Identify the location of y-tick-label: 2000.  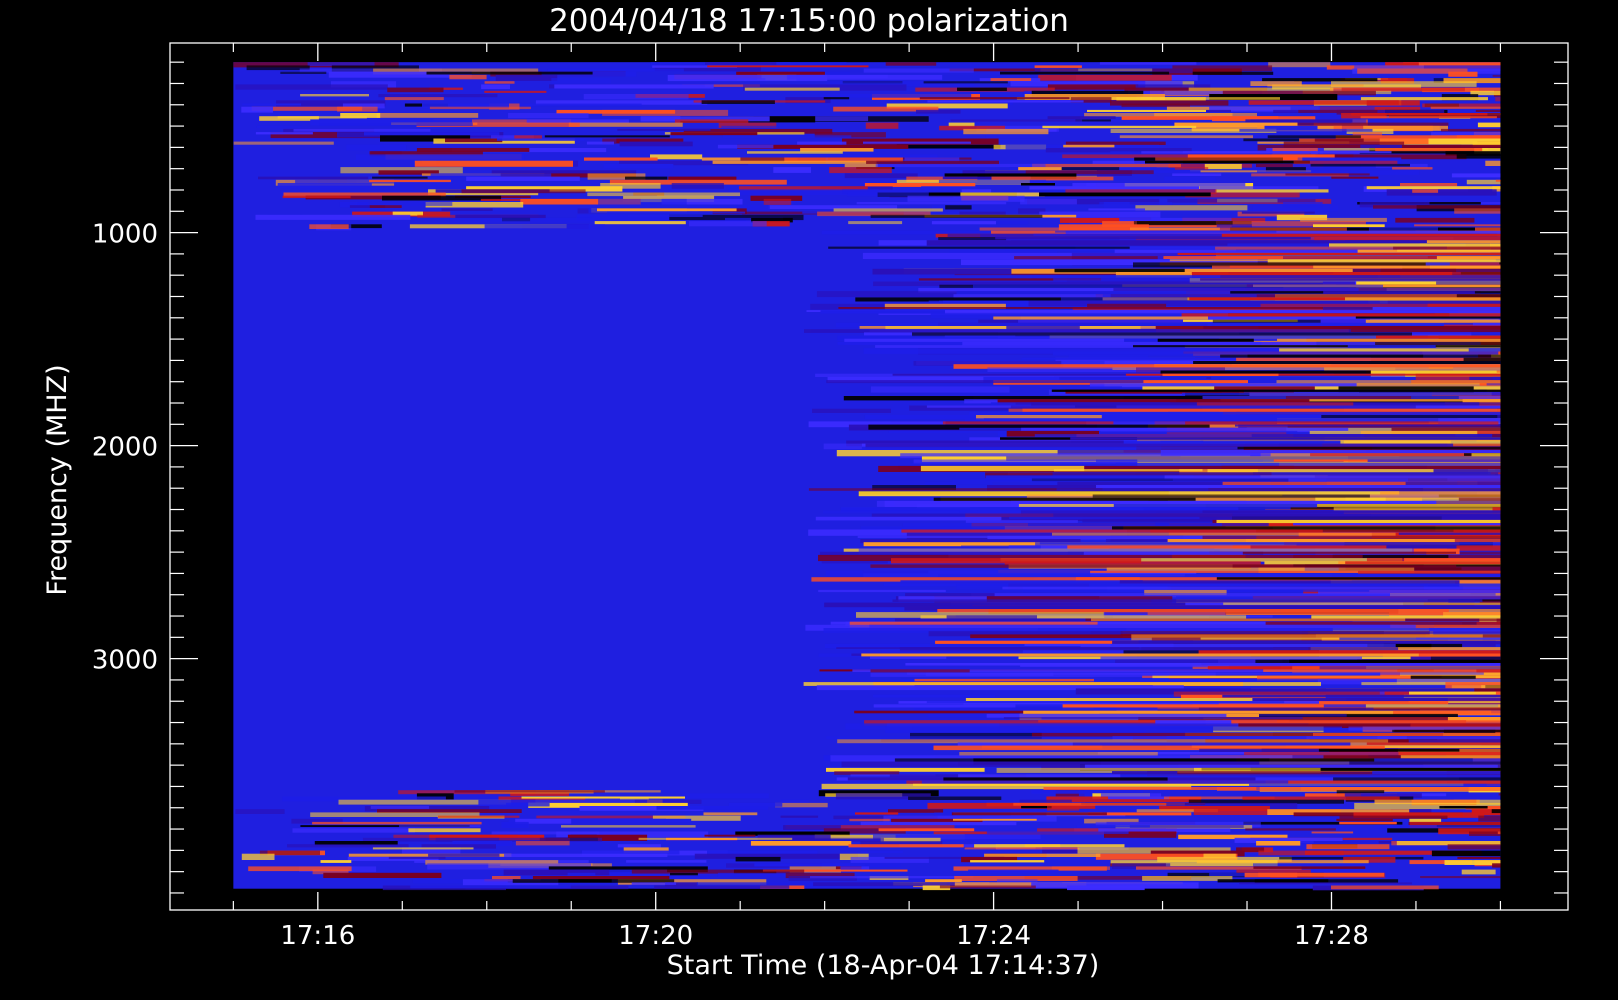
(125, 448).